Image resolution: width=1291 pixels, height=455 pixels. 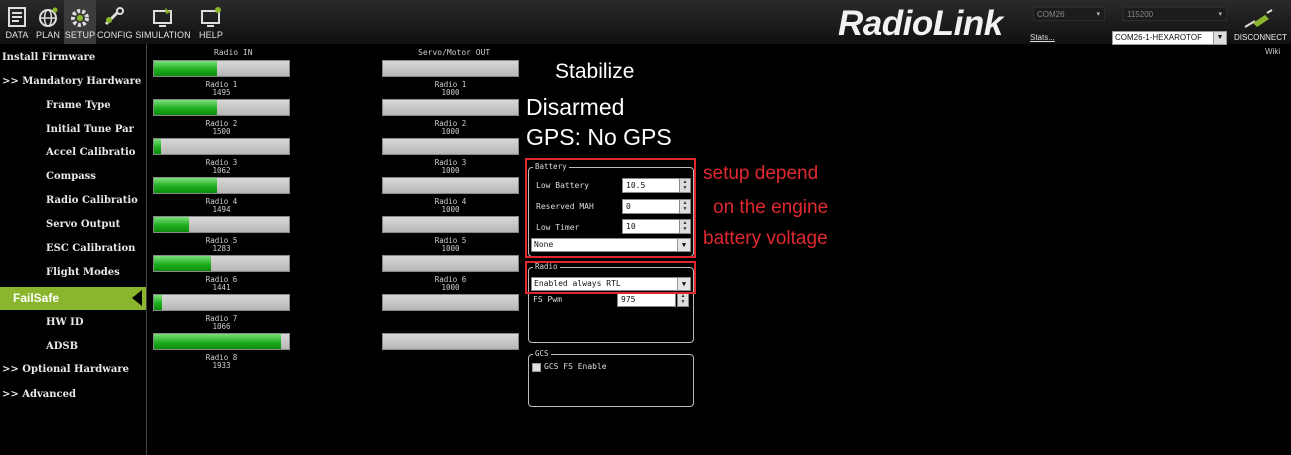 What do you see at coordinates (114, 16) in the screenshot?
I see `wrench-icon` at bounding box center [114, 16].